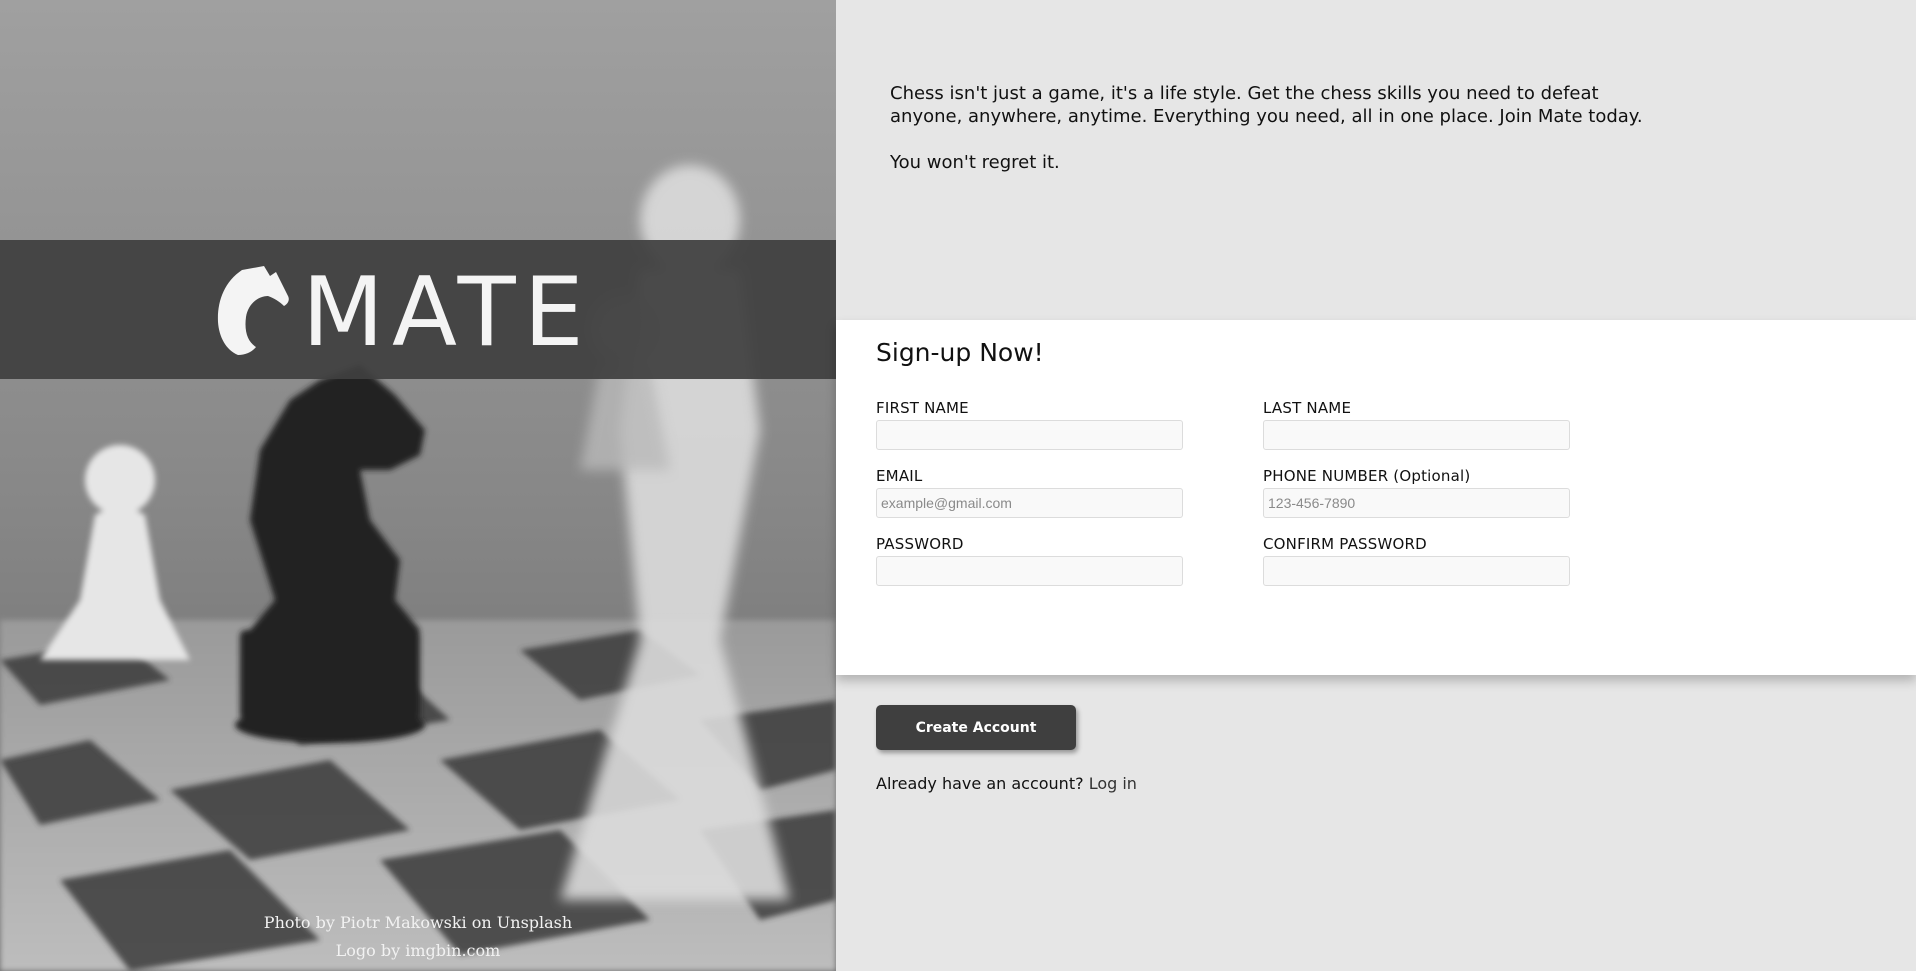  What do you see at coordinates (1029, 571) in the screenshot?
I see `password-field` at bounding box center [1029, 571].